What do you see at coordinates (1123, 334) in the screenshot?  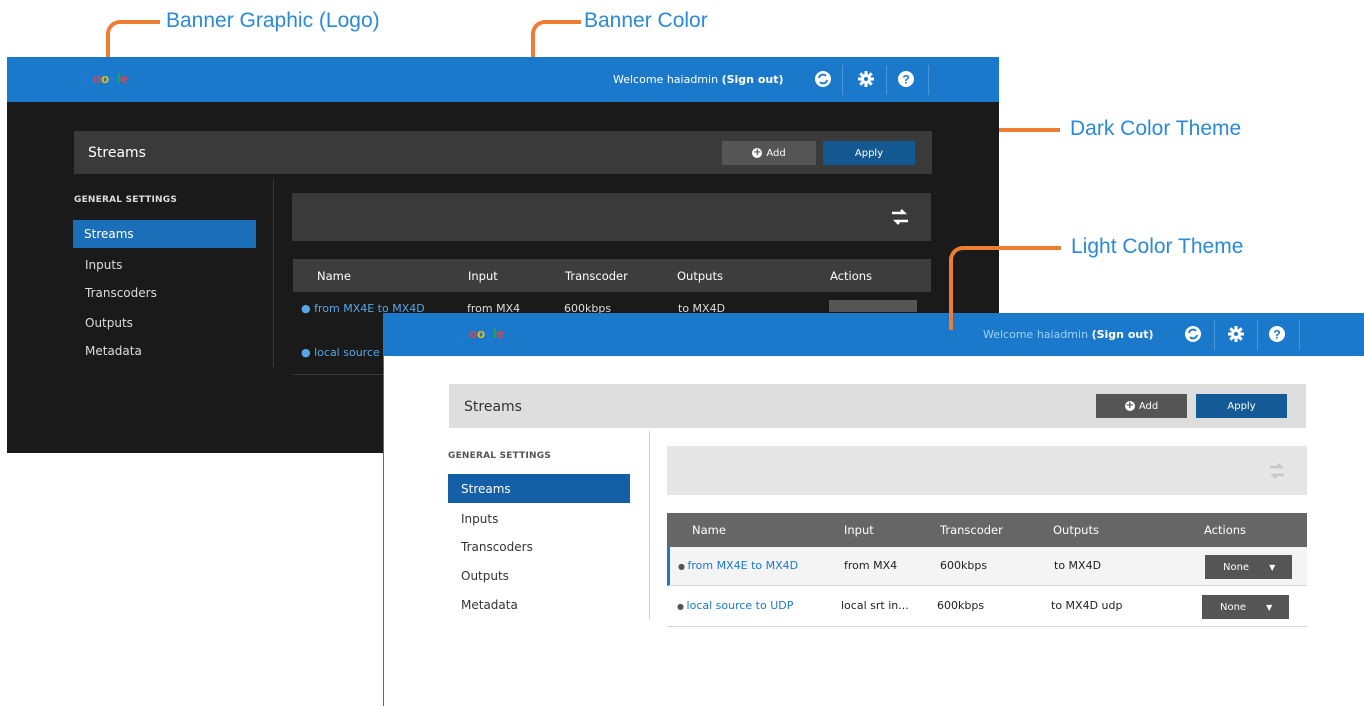 I see `light-sign-out-link: (Sign out)` at bounding box center [1123, 334].